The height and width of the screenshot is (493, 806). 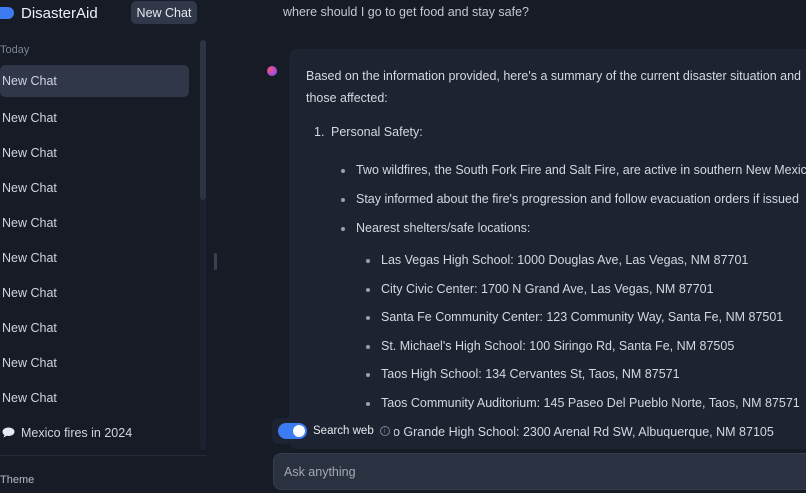 What do you see at coordinates (164, 12) in the screenshot?
I see `new-chat-button: New Chat` at bounding box center [164, 12].